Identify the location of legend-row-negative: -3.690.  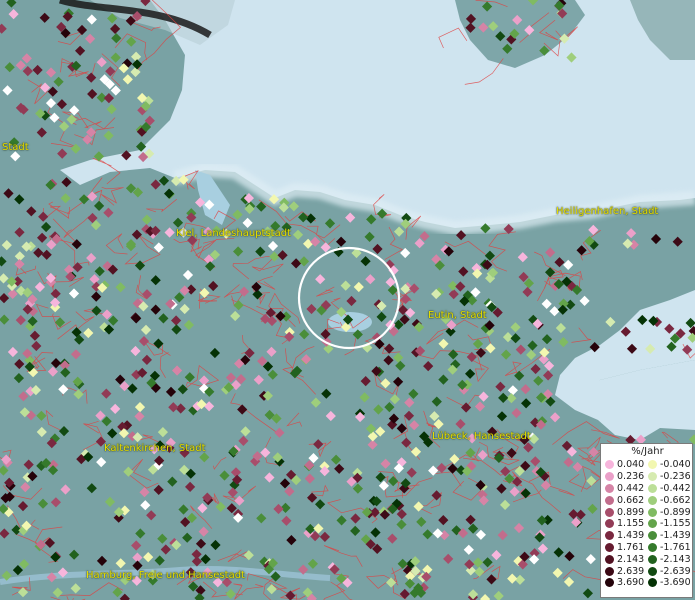
(669, 583).